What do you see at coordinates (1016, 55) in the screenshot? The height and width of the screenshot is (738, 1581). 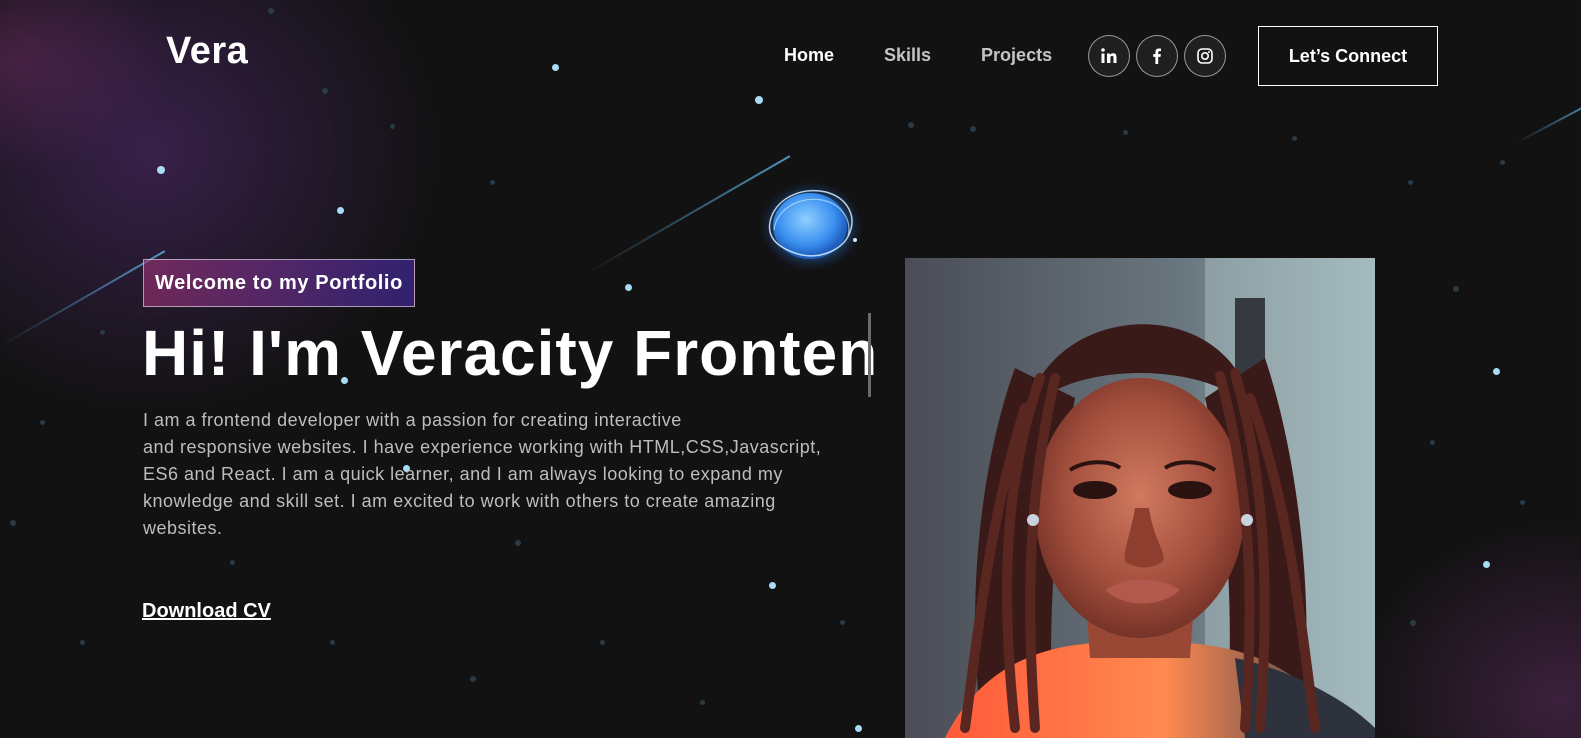 I see `nav-link-projects: Projects` at bounding box center [1016, 55].